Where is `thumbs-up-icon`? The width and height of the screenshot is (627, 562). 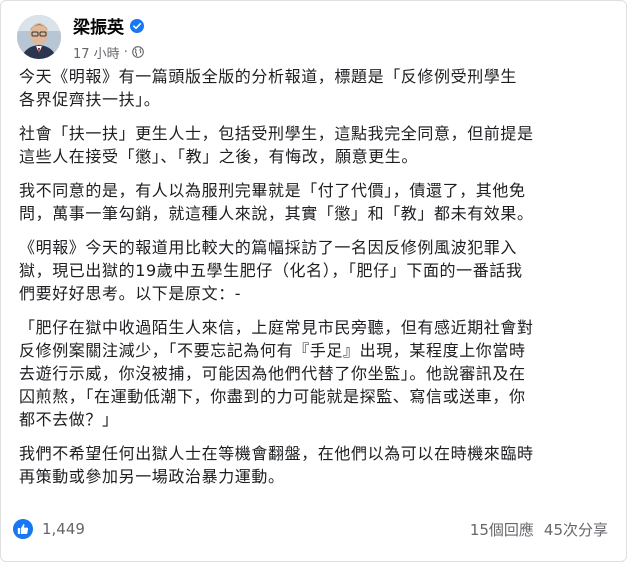
thumbs-up-icon is located at coordinates (23, 529).